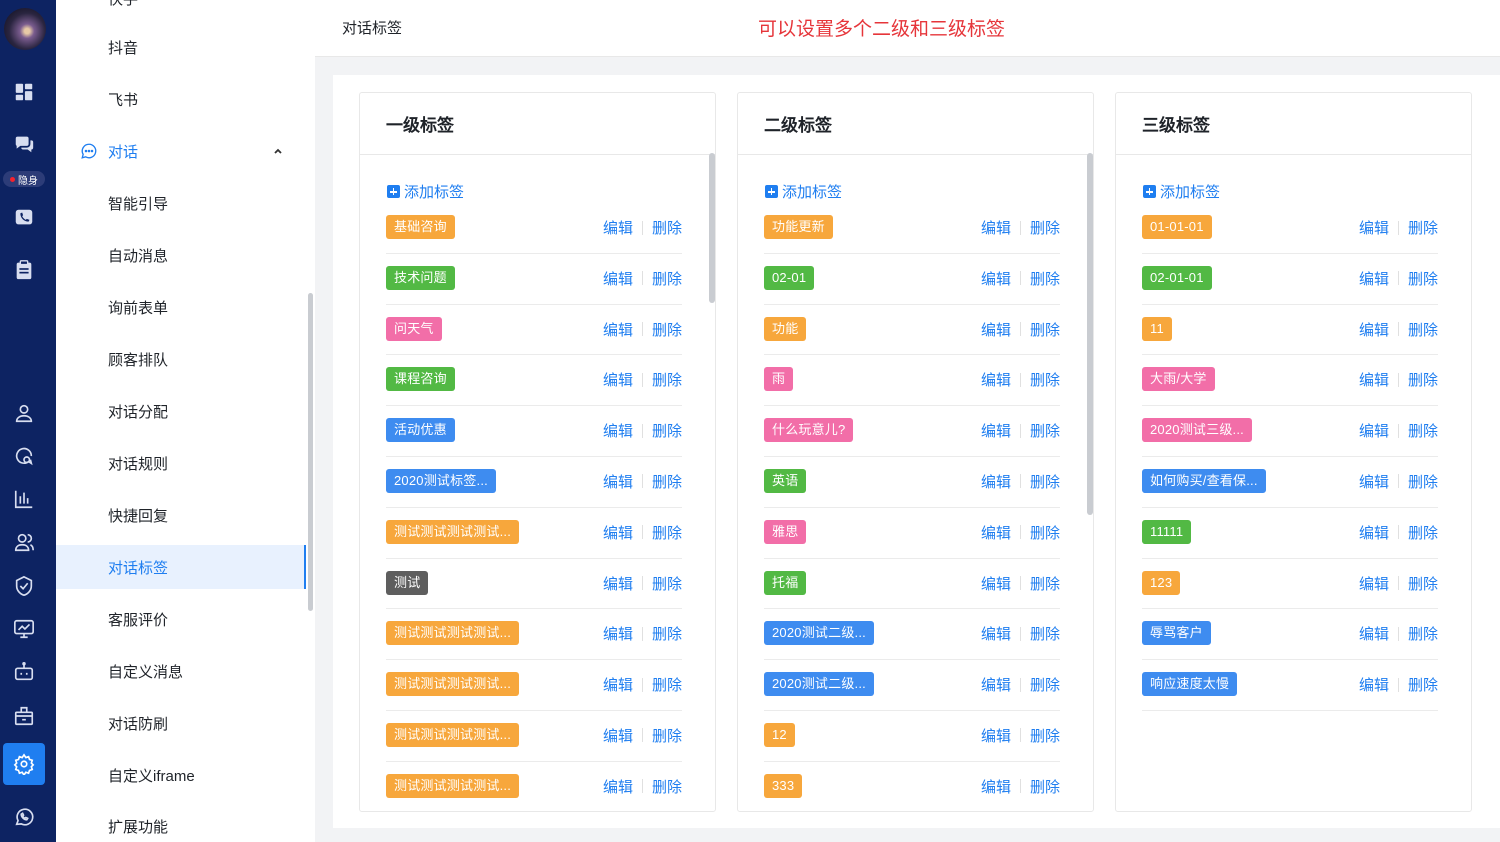 The width and height of the screenshot is (1500, 842). I want to click on invisible-status-badge: 隐身, so click(24, 179).